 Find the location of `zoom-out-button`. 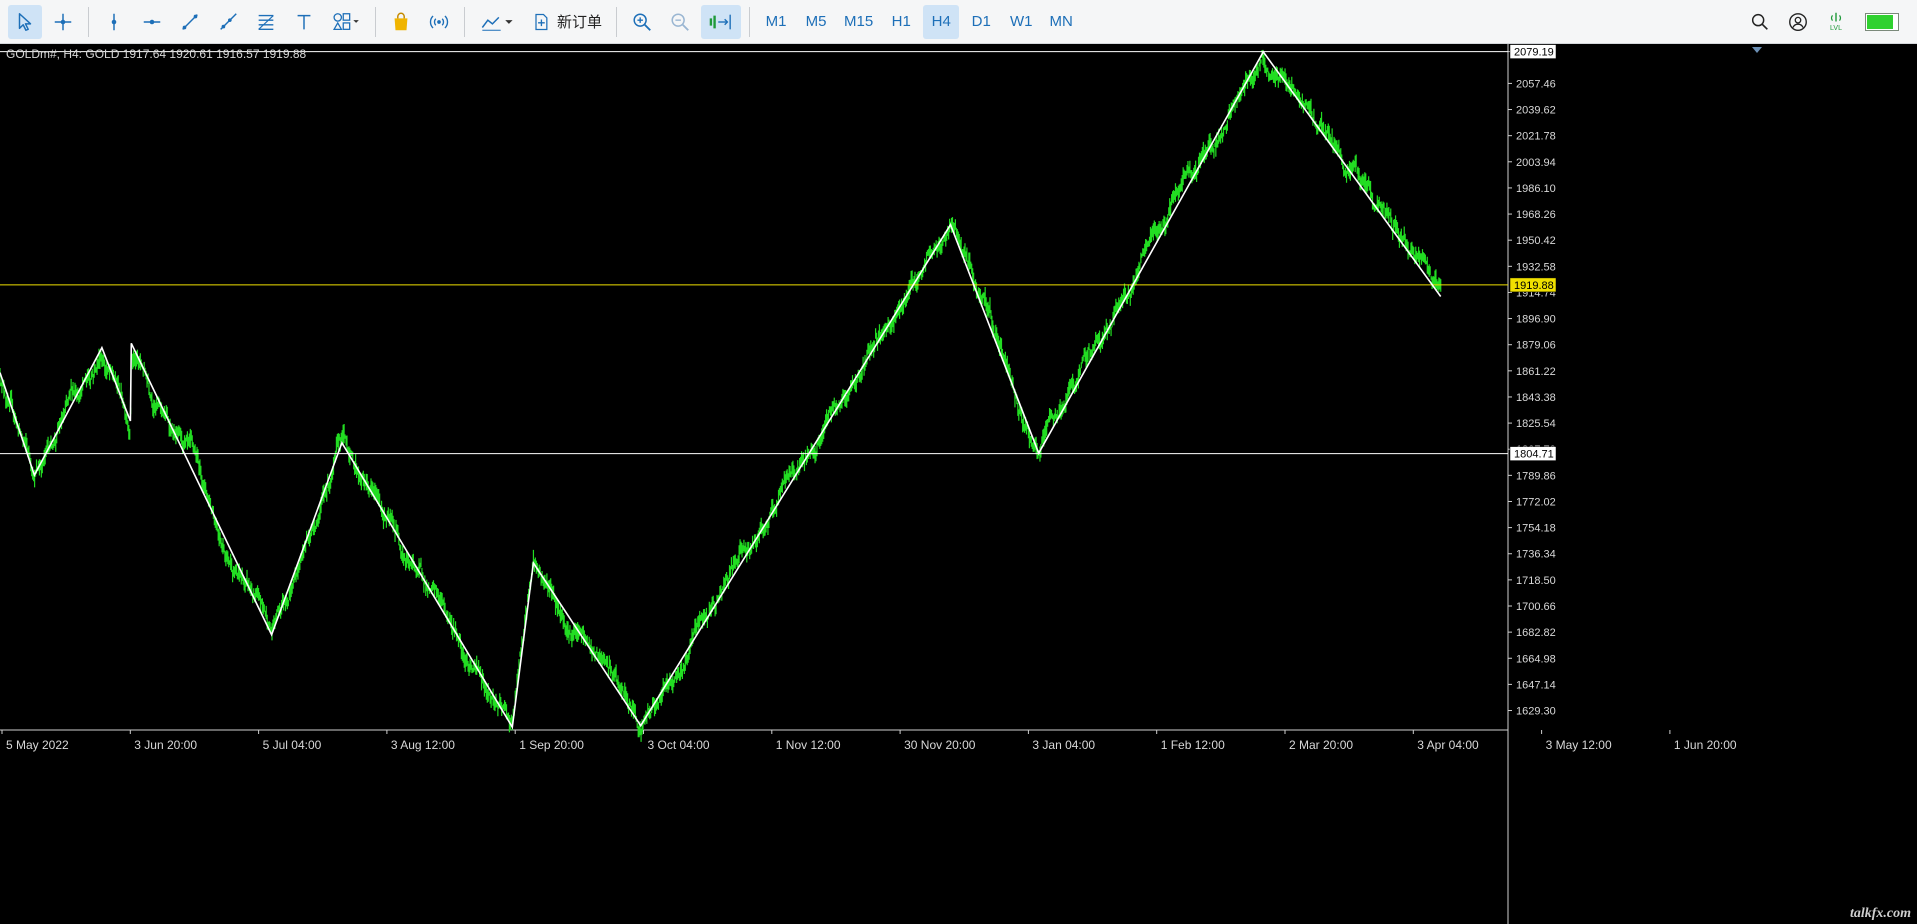

zoom-out-button is located at coordinates (680, 22).